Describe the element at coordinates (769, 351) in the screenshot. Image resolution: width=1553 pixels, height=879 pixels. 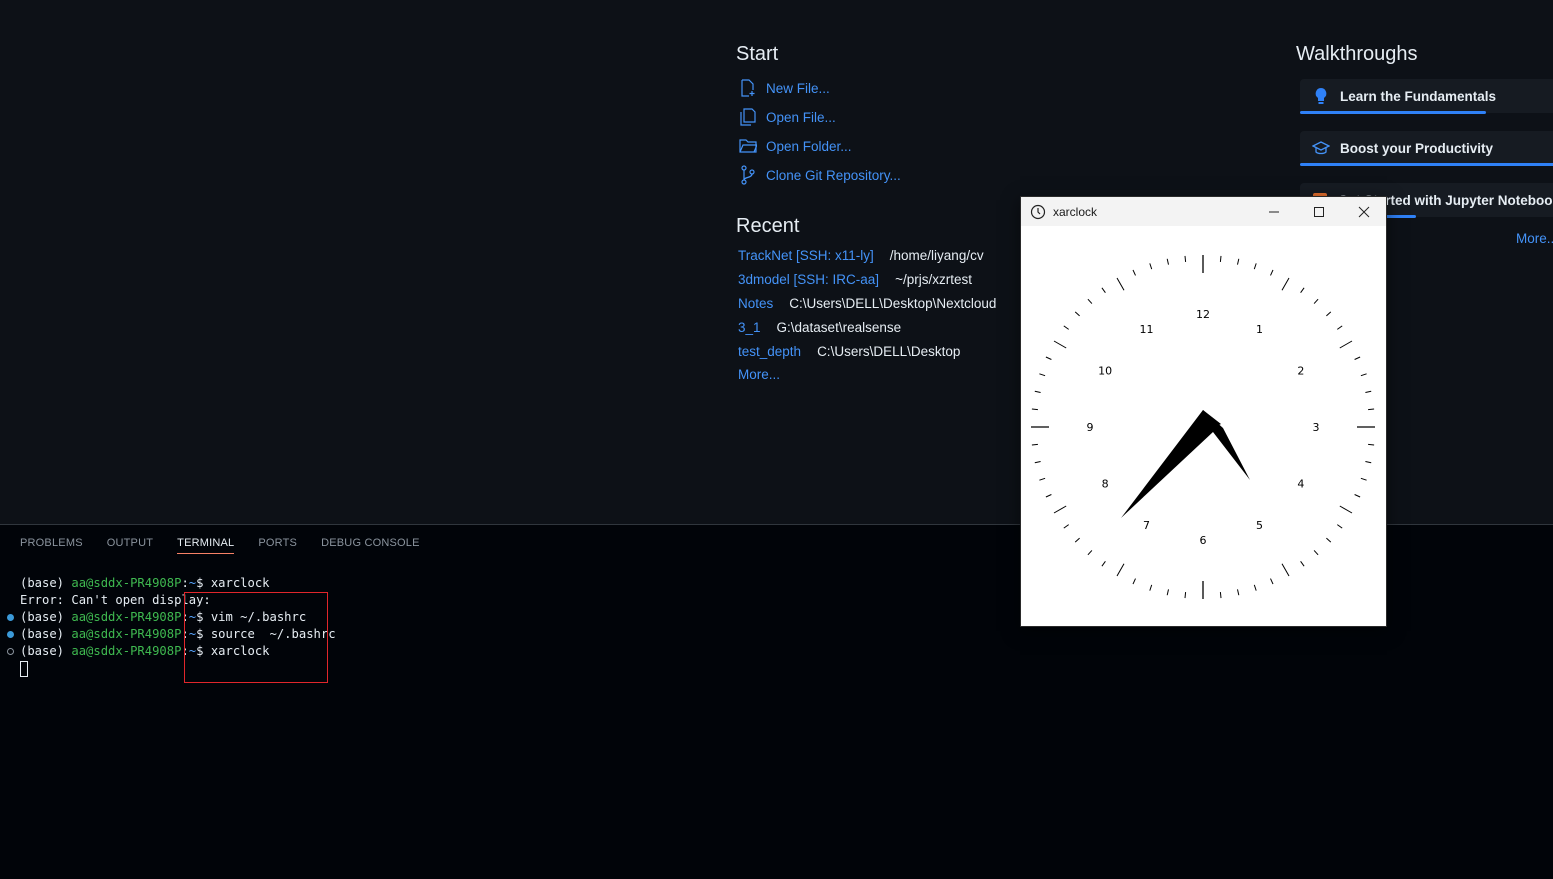
I see `recent-item-name: test_depth` at that location.